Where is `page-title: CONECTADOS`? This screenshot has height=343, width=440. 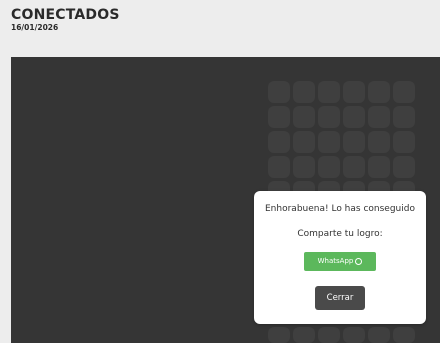
page-title: CONECTADOS is located at coordinates (65, 15).